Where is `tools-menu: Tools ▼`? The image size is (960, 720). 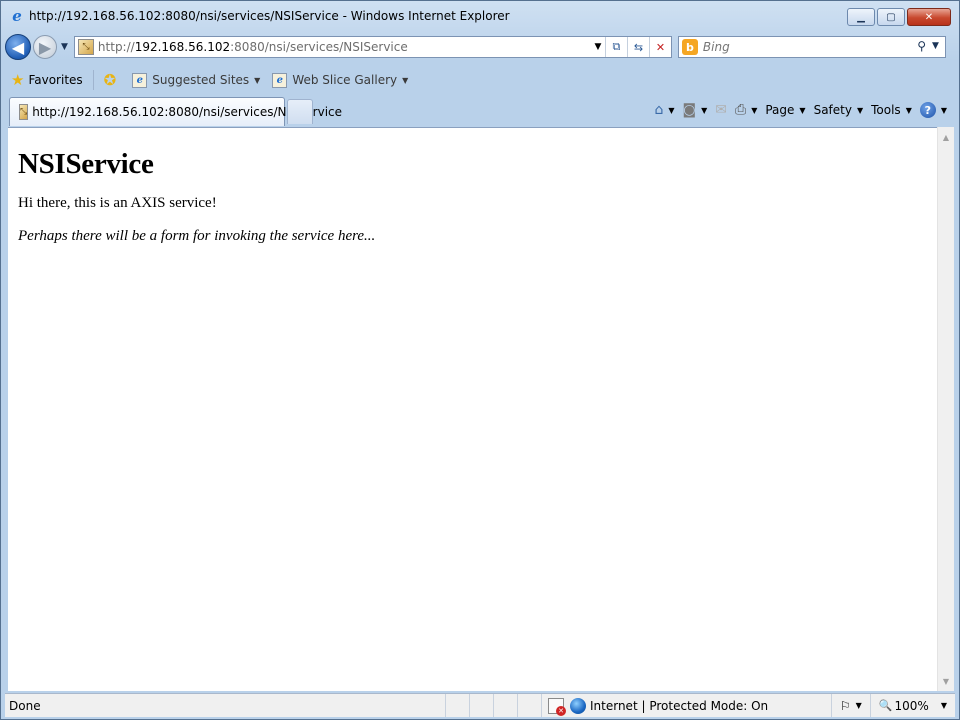
tools-menu: Tools ▼ is located at coordinates (891, 110).